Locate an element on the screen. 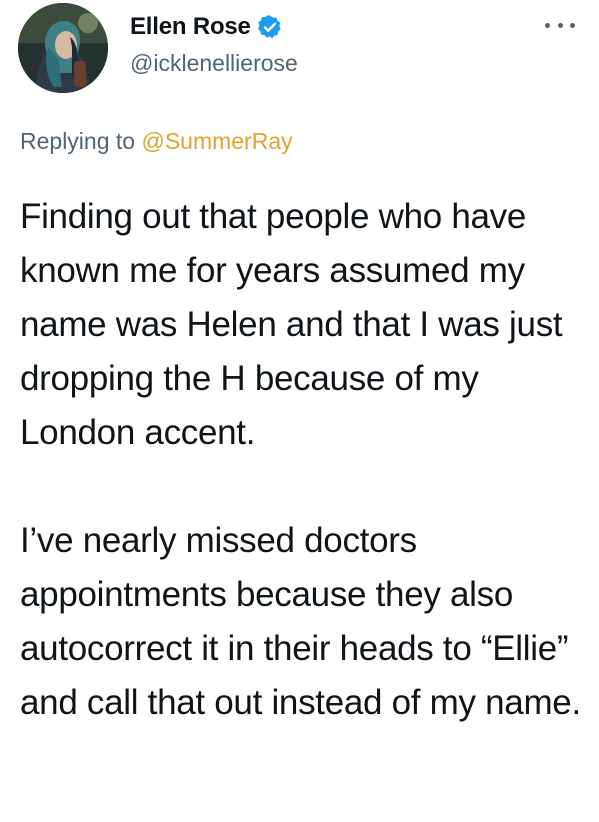 The height and width of the screenshot is (822, 599). avatar-photo is located at coordinates (63, 48).